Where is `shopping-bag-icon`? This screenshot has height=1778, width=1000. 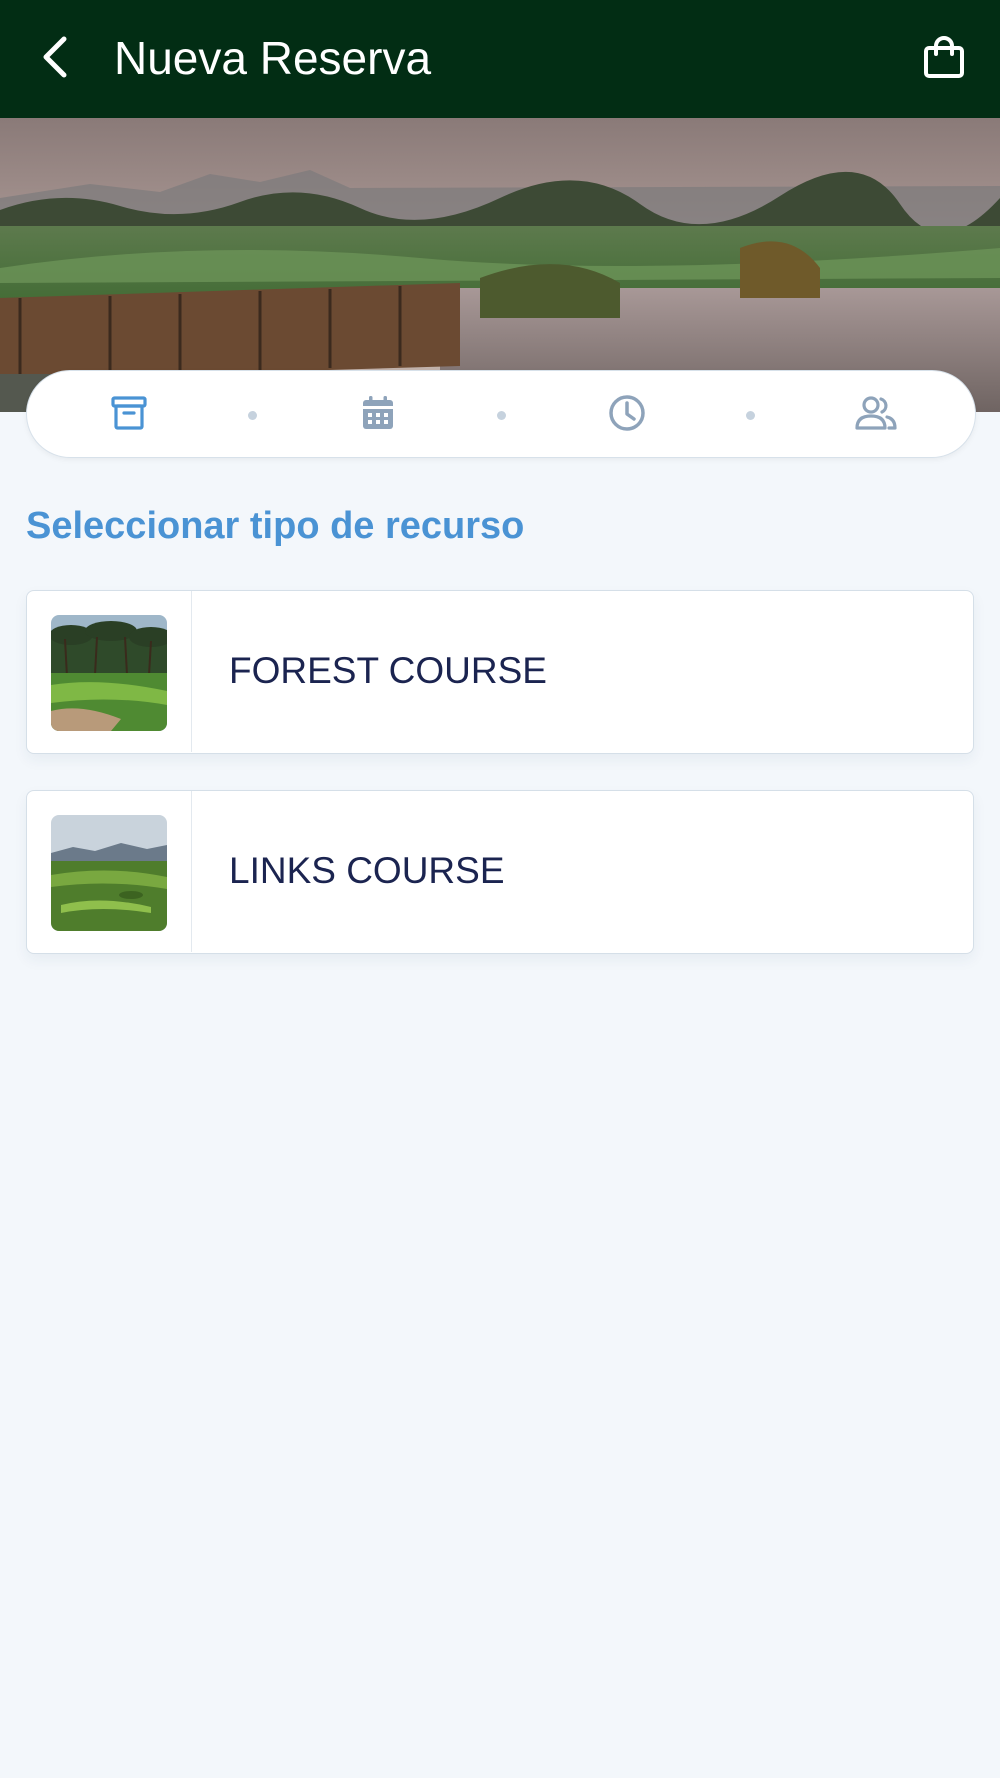
shopping-bag-icon is located at coordinates (944, 60).